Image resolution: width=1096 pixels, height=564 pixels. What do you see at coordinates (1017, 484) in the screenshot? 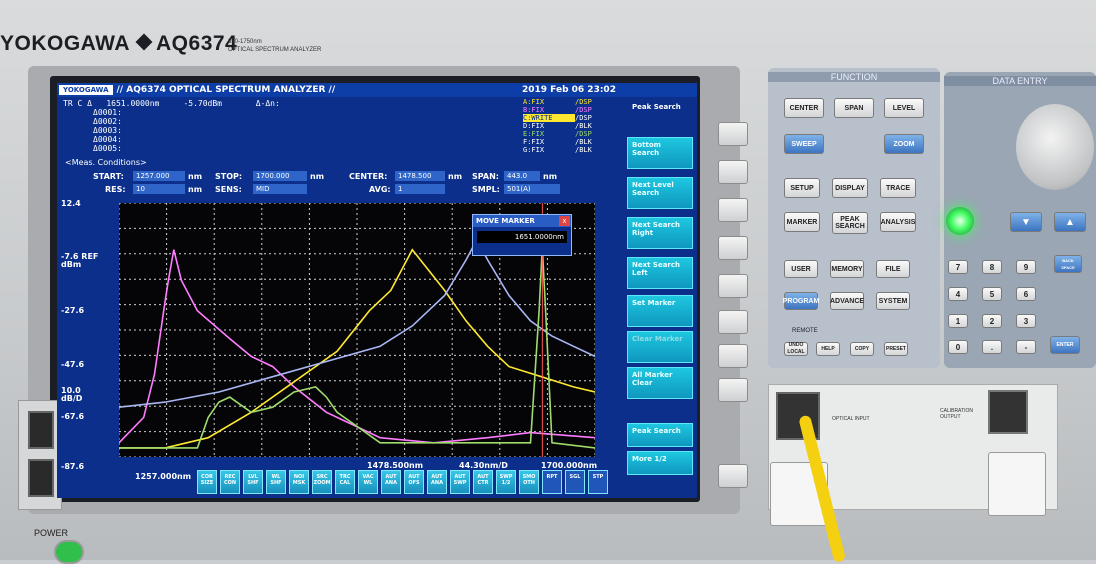
I see `port-cover` at bounding box center [1017, 484].